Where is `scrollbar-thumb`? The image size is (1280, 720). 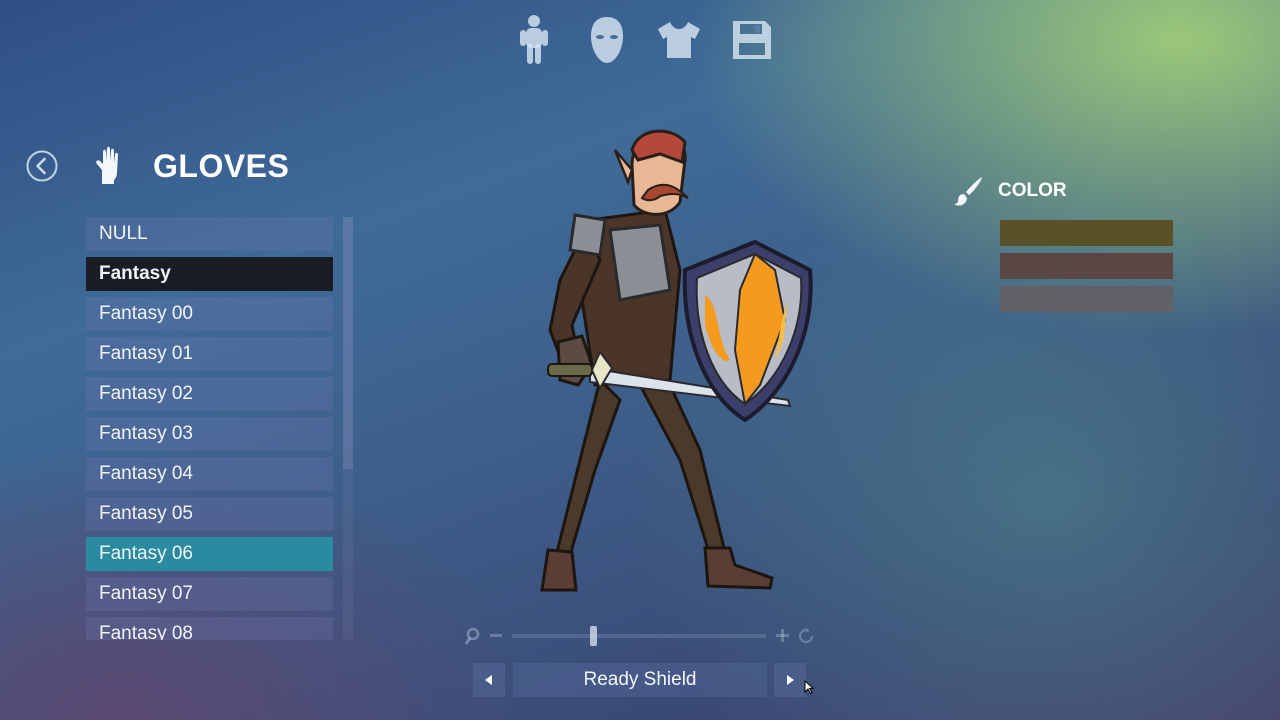
scrollbar-thumb is located at coordinates (348, 343).